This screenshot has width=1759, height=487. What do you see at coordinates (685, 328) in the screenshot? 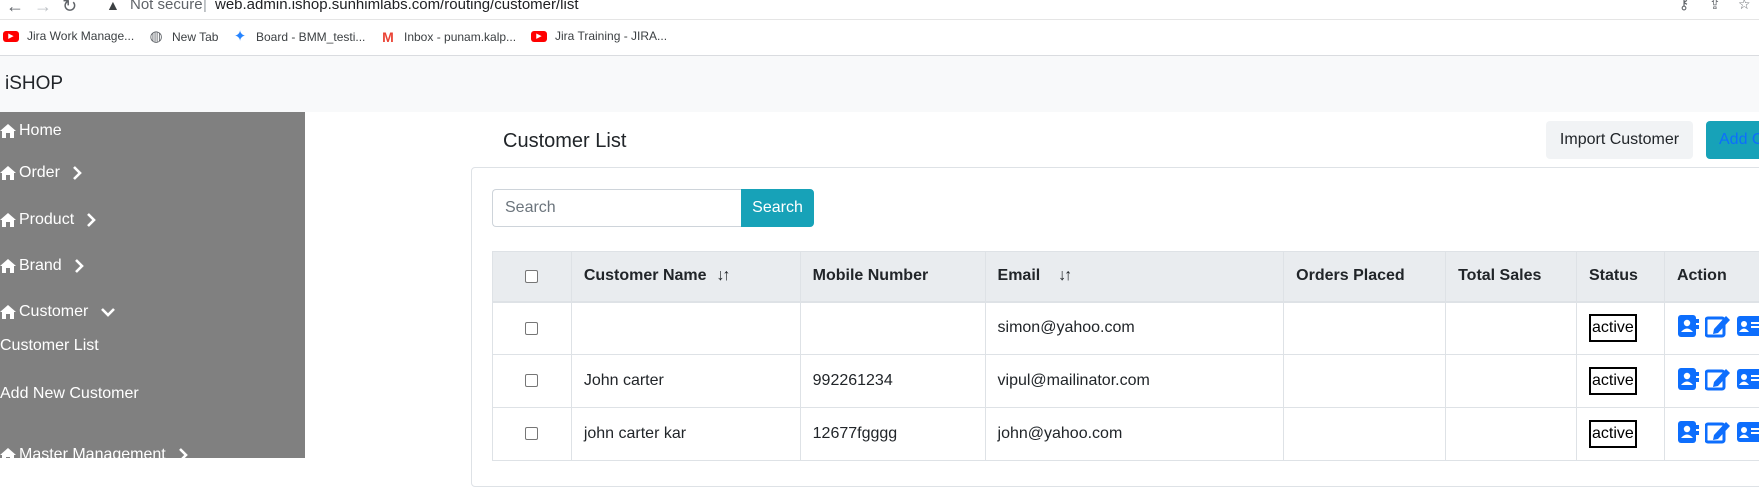
I see `customer-name-cell` at bounding box center [685, 328].